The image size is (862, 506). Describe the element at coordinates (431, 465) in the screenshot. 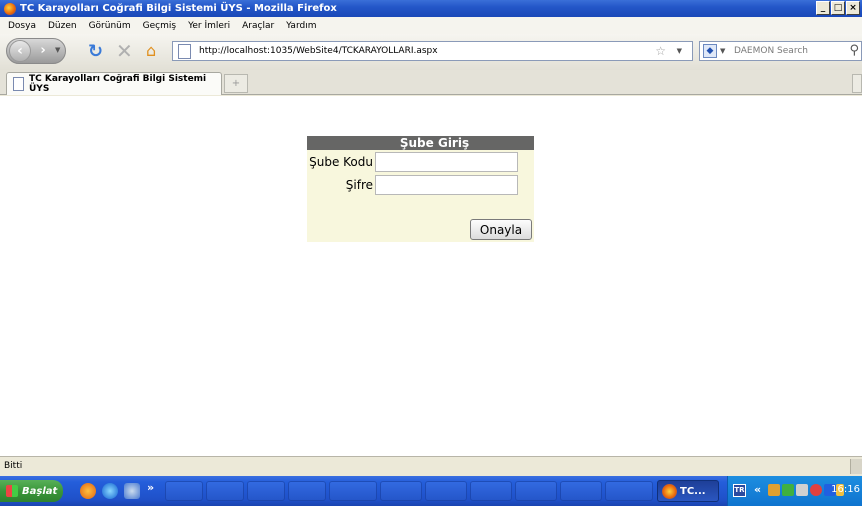

I see `status-bar: Bitti` at that location.